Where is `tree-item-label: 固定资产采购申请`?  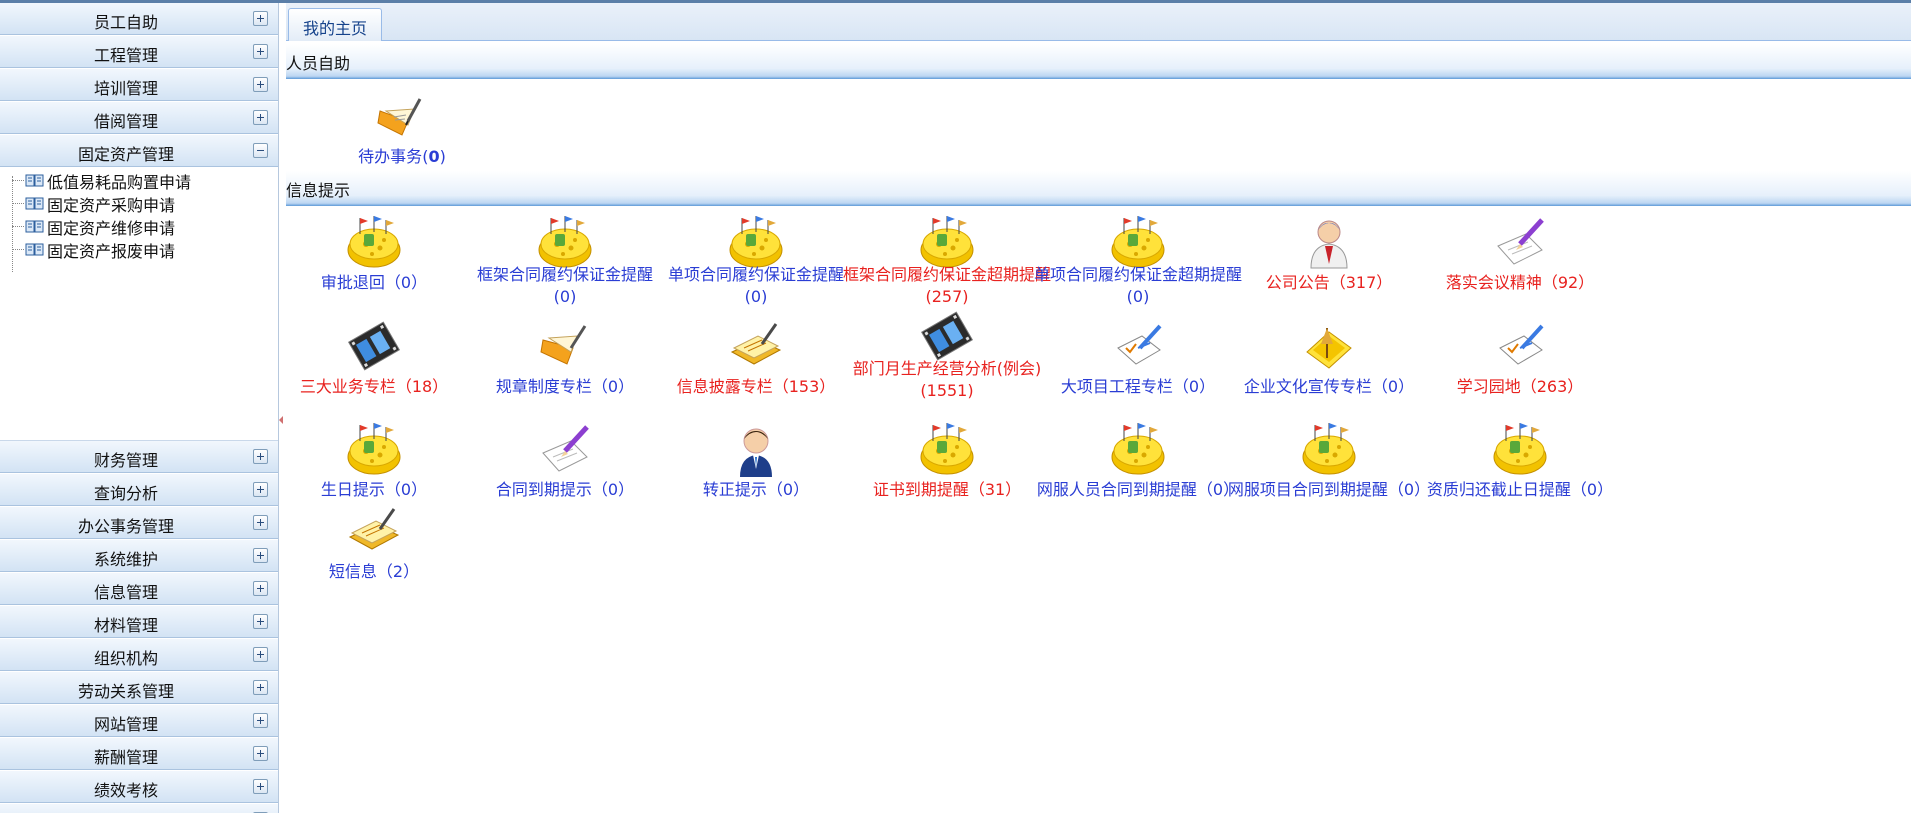 tree-item-label: 固定资产采购申请 is located at coordinates (111, 205).